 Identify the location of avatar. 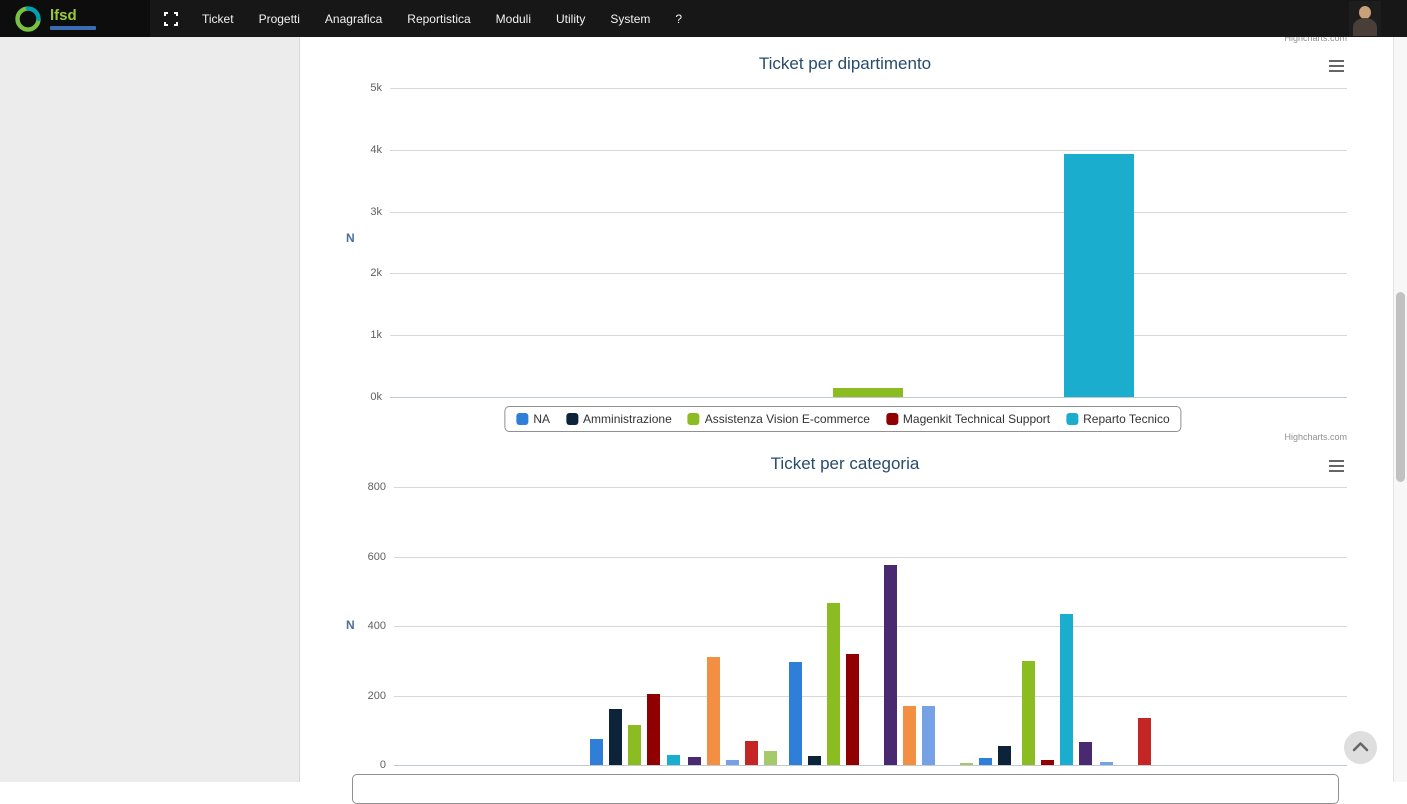
(1365, 18).